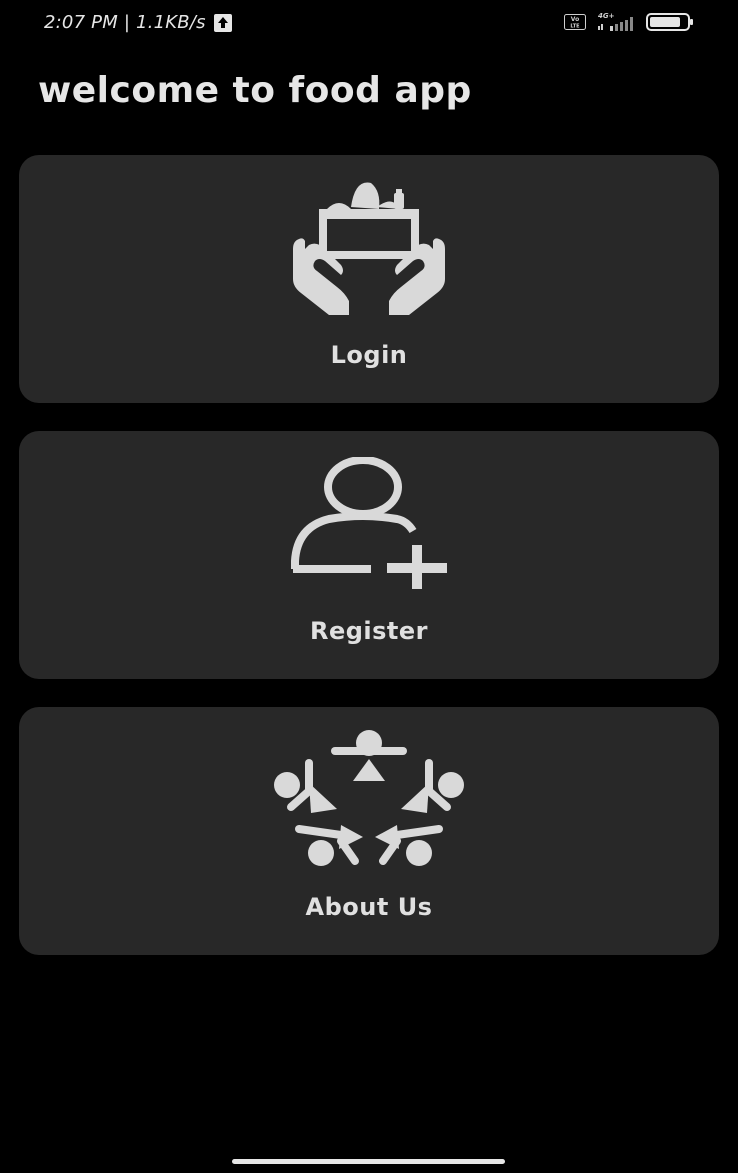 This screenshot has height=1173, width=738. I want to click on svg-text: Vo, so click(575, 19).